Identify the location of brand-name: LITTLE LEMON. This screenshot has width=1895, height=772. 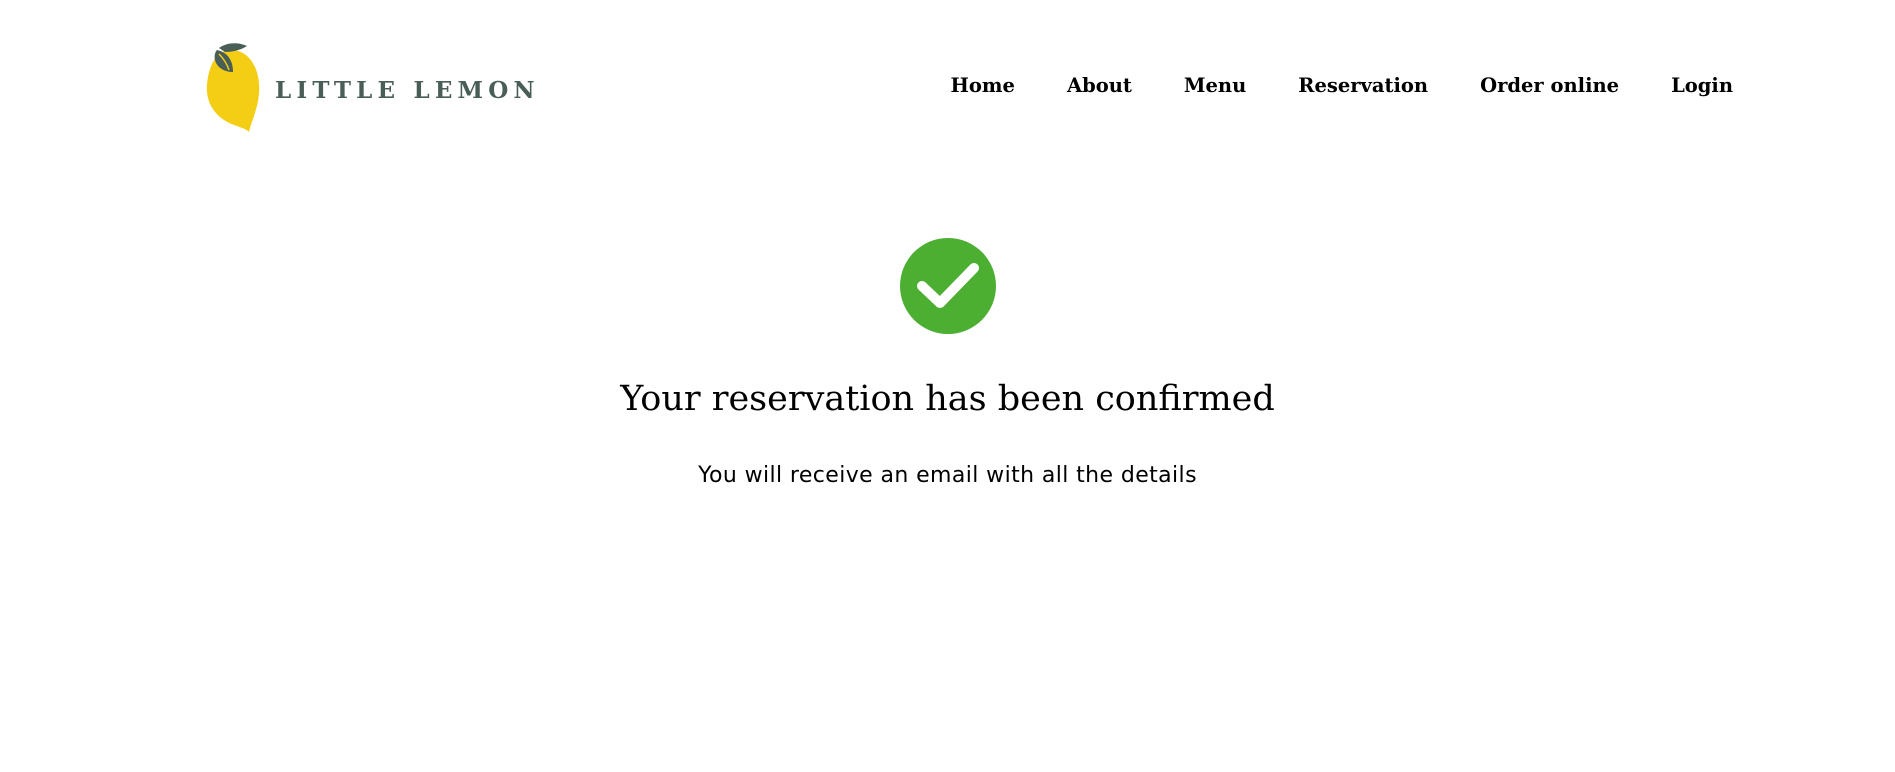
(407, 90).